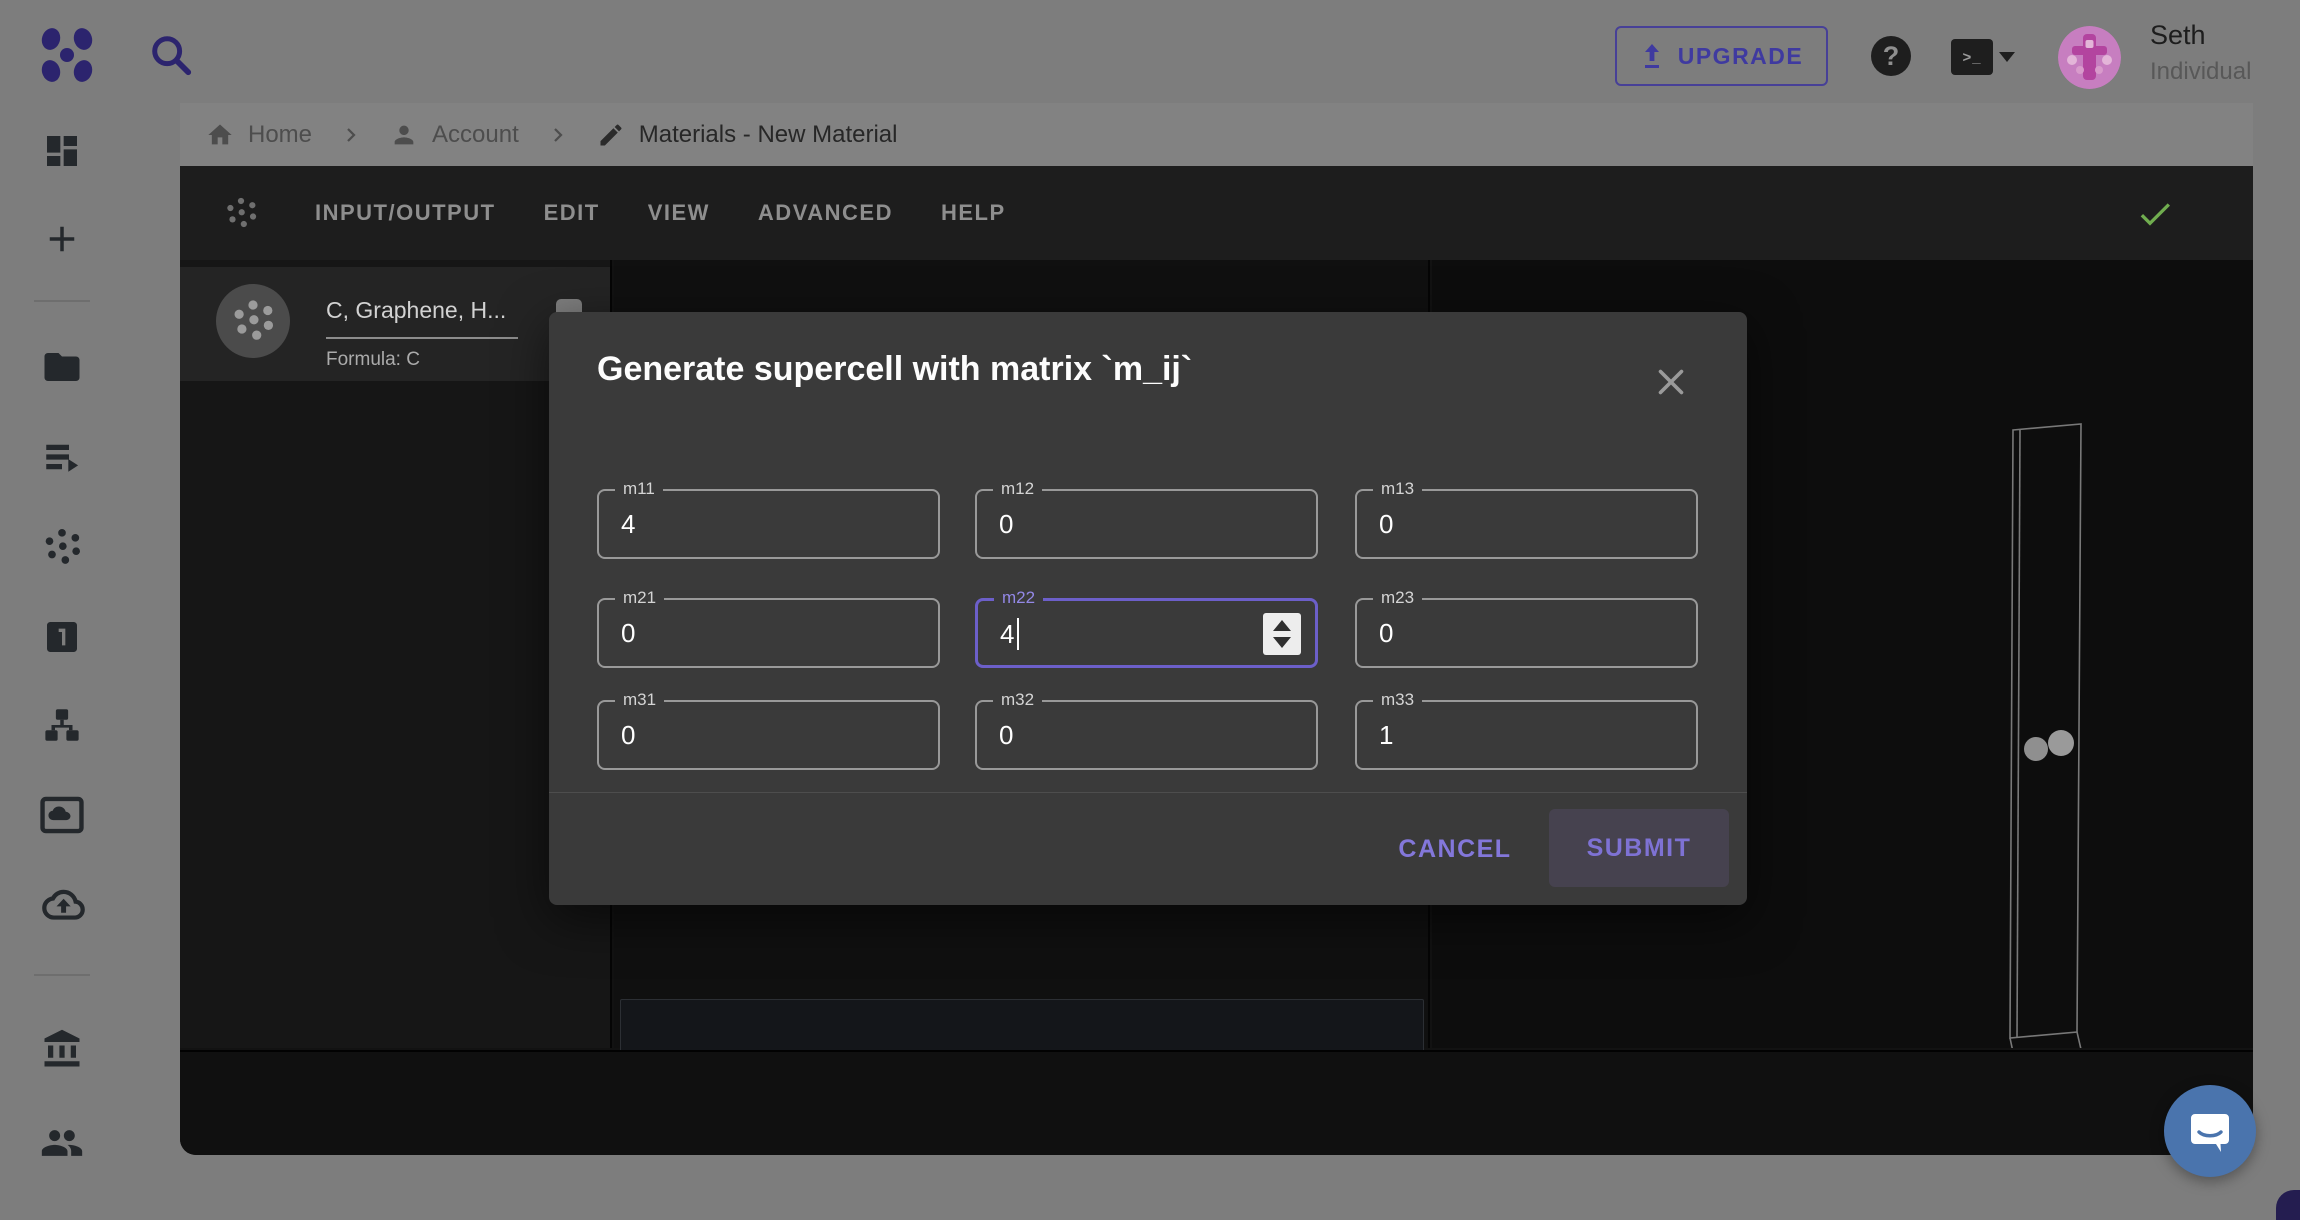  I want to click on home-icon, so click(220, 134).